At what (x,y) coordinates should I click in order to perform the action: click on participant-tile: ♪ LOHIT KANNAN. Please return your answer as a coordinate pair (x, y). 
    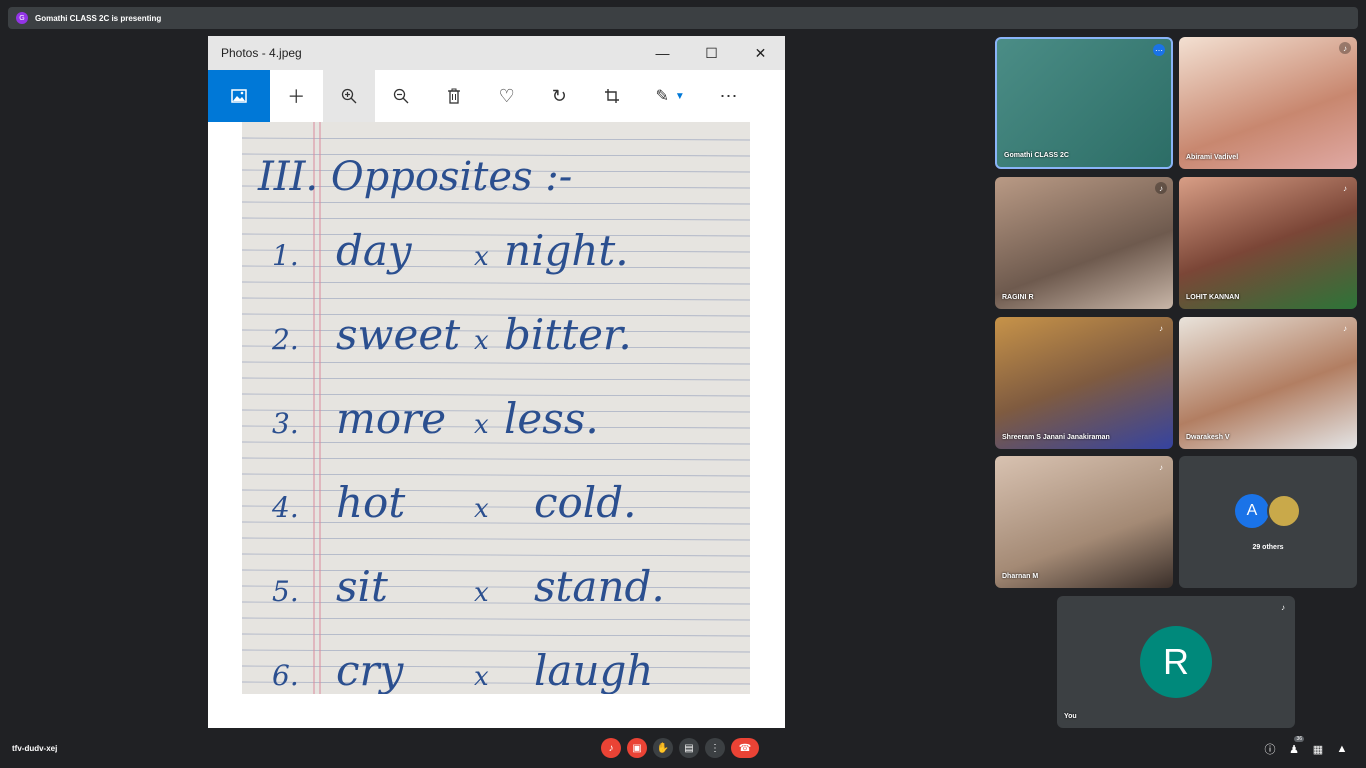
    Looking at the image, I should click on (1268, 243).